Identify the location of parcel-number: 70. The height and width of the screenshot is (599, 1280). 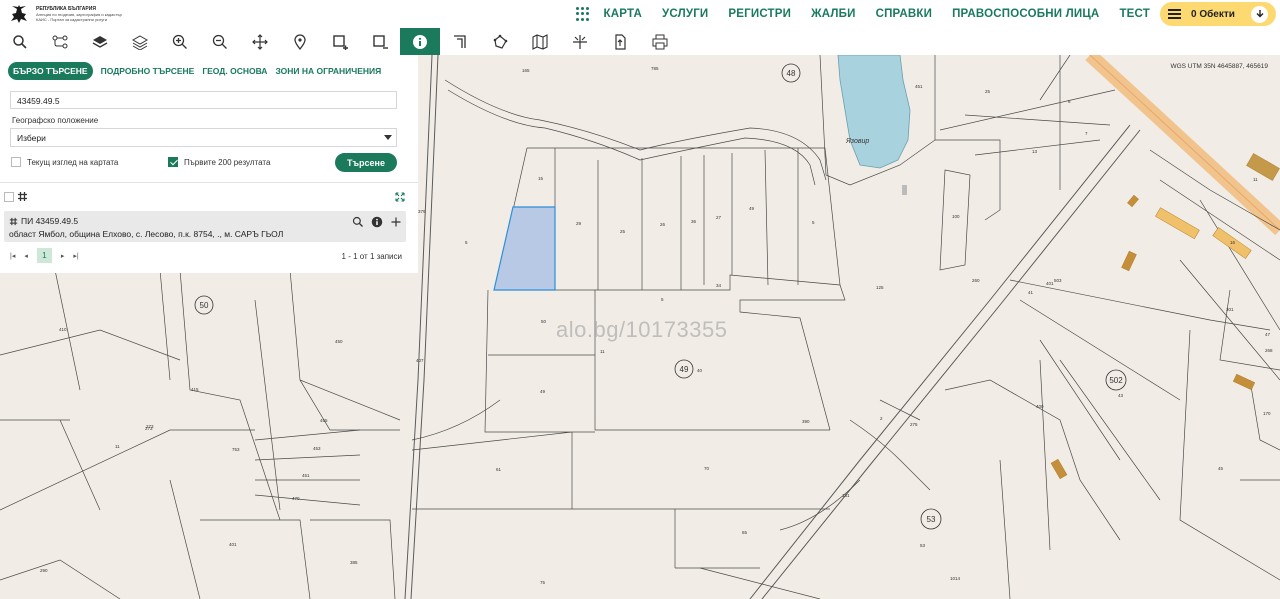
(707, 468).